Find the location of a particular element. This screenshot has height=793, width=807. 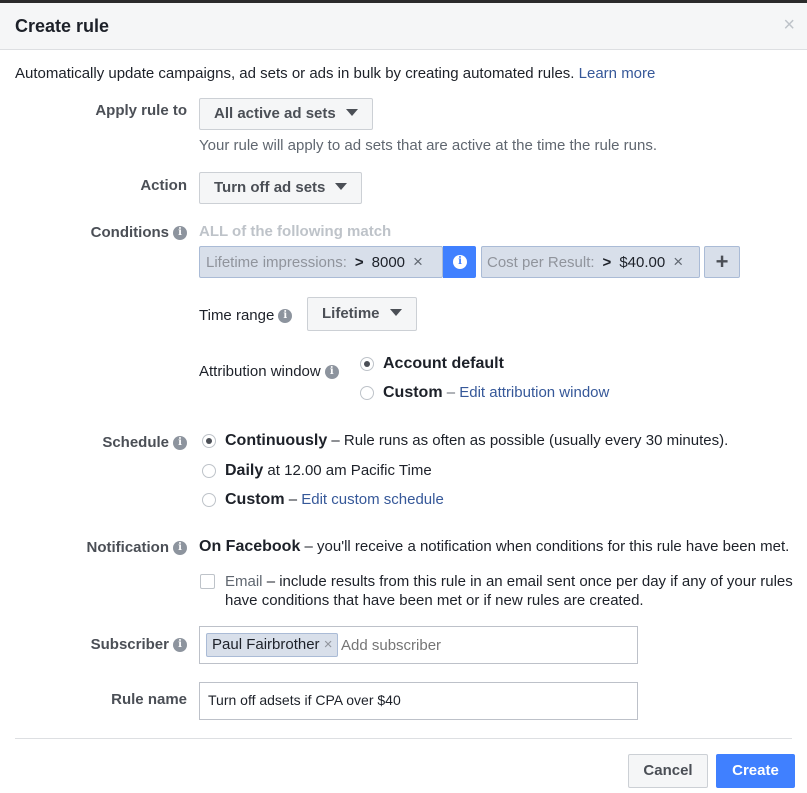

action-dropdown: Turn off ad sets is located at coordinates (281, 188).